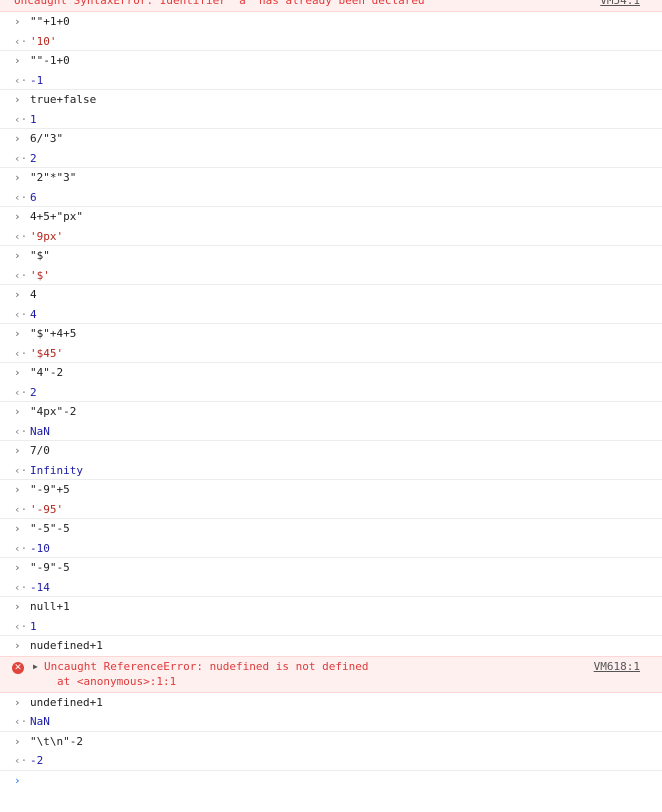  Describe the element at coordinates (331, 529) in the screenshot. I see `console-input-row: › "-5"-5` at that location.